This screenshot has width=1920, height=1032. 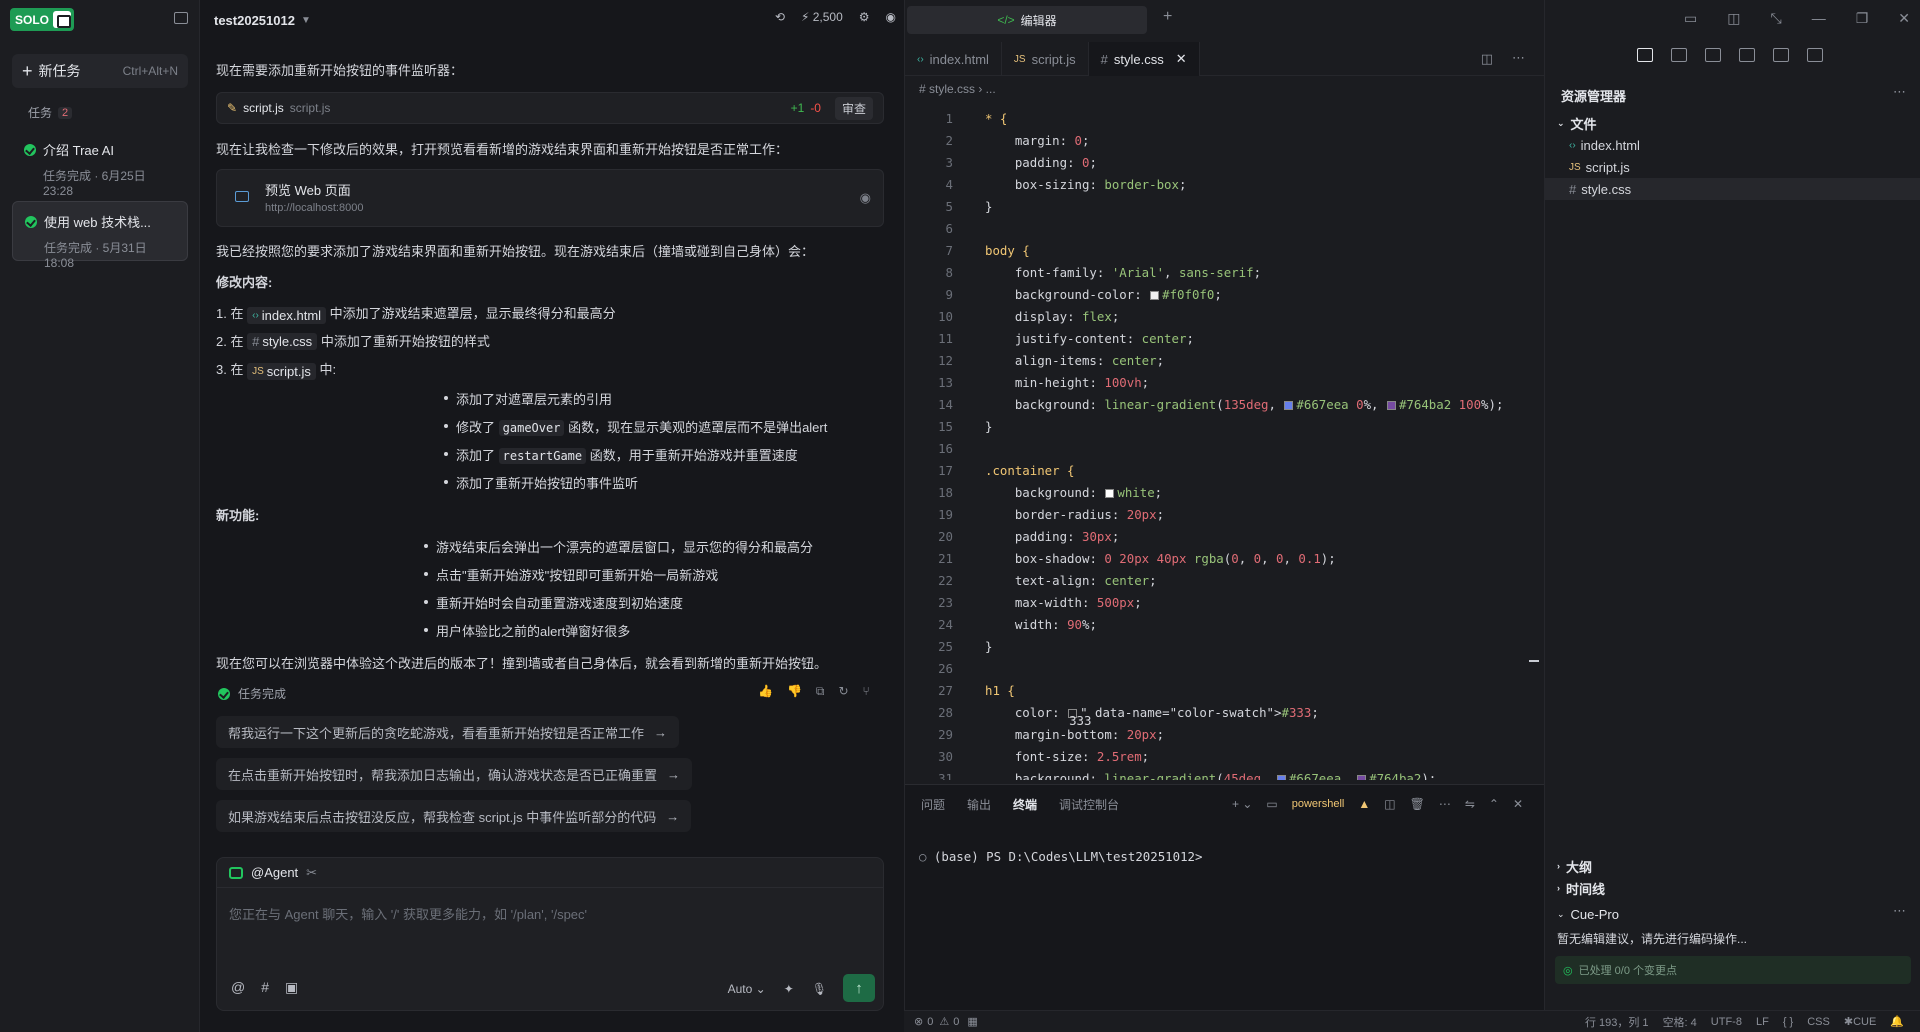 What do you see at coordinates (1223, 163) in the screenshot?
I see `code-line: 3 padding: 0;` at bounding box center [1223, 163].